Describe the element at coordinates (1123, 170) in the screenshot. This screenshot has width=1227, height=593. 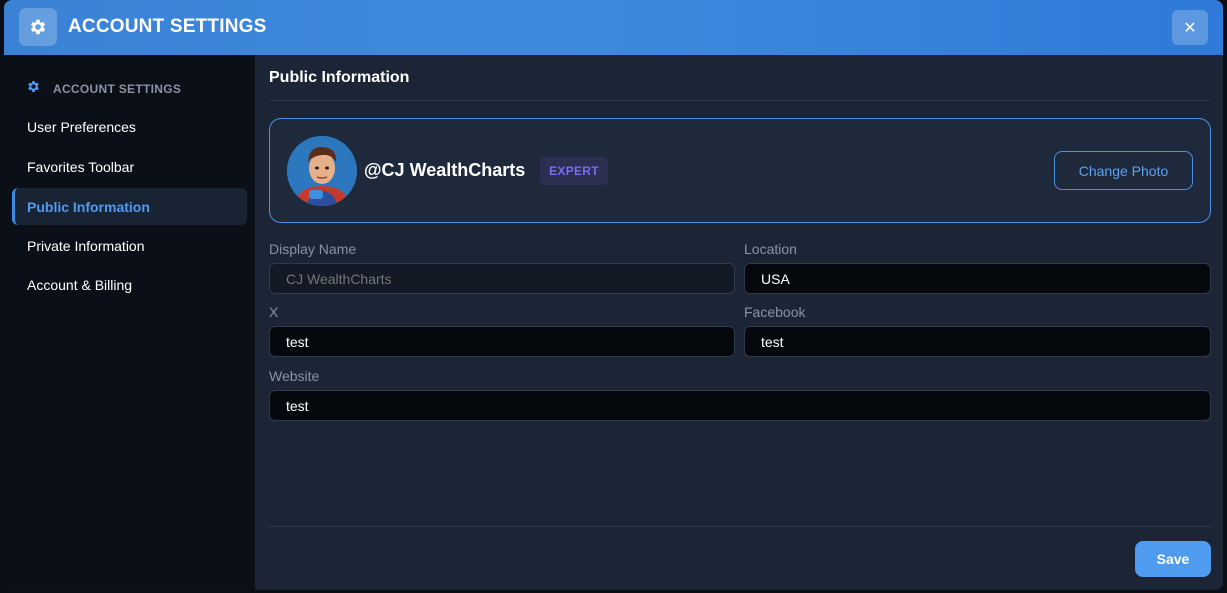
I see `change-photo-button: Change Photo` at that location.